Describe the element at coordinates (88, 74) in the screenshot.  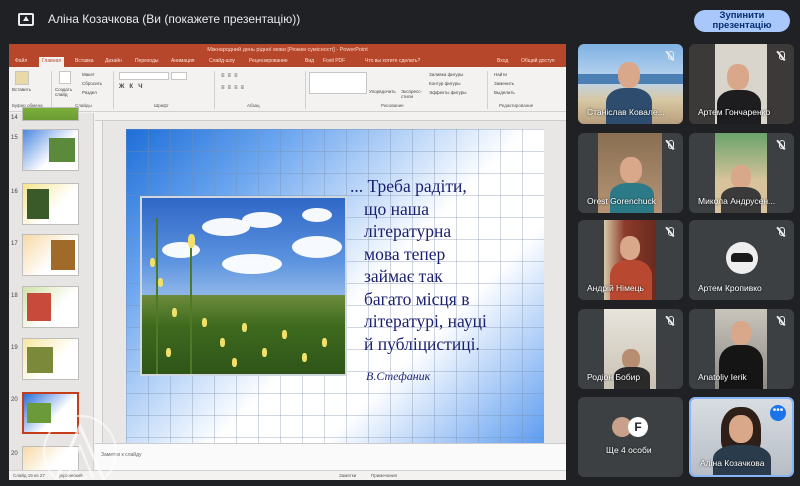
I see `layout-button: Макет` at that location.